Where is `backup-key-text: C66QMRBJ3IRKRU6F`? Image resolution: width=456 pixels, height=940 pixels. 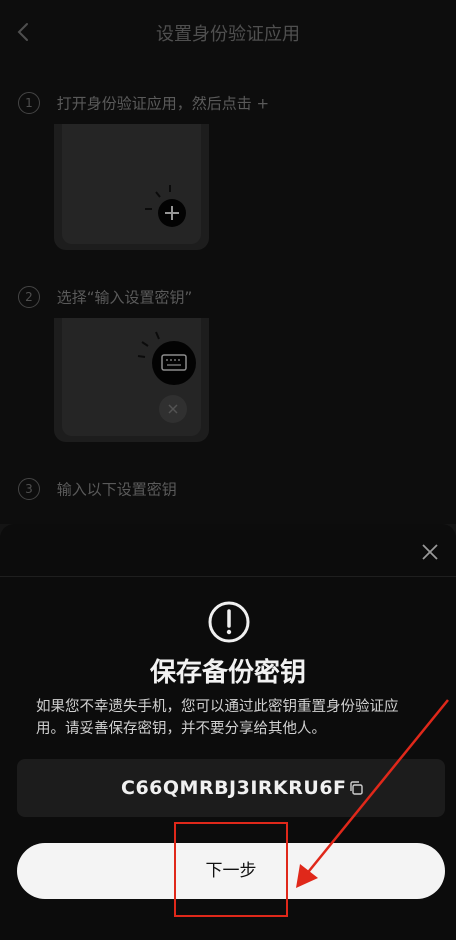
backup-key-text: C66QMRBJ3IRKRU6F is located at coordinates (234, 788).